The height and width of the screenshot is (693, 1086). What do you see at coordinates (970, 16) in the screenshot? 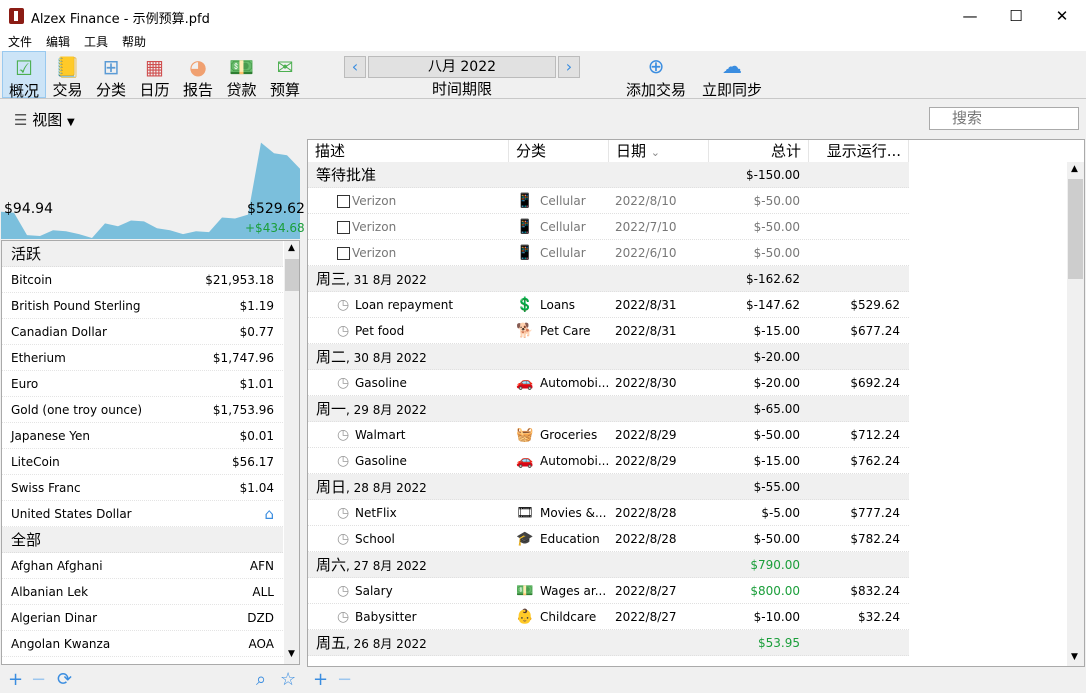
I see `minimize-button: —` at bounding box center [970, 16].